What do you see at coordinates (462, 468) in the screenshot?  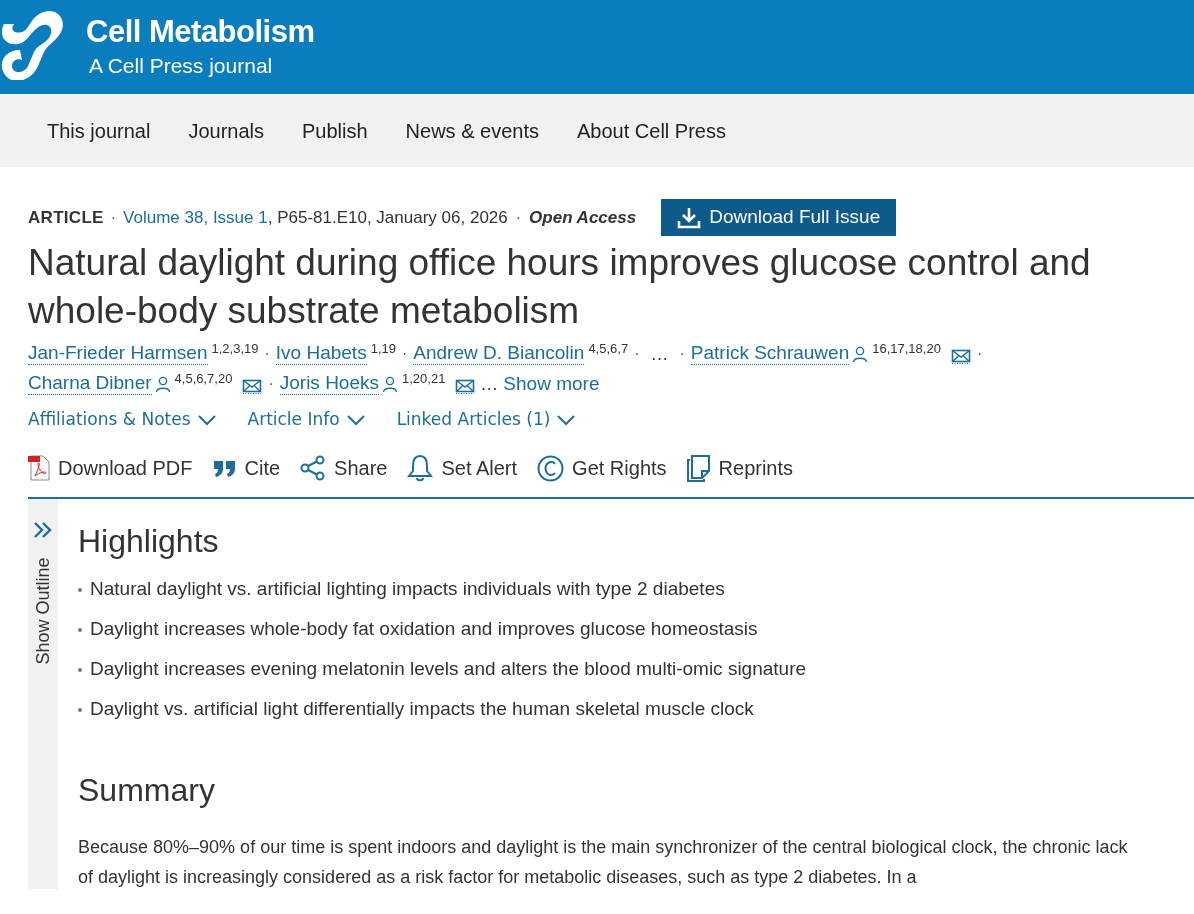 I see `toolbar-button: Set Alert` at bounding box center [462, 468].